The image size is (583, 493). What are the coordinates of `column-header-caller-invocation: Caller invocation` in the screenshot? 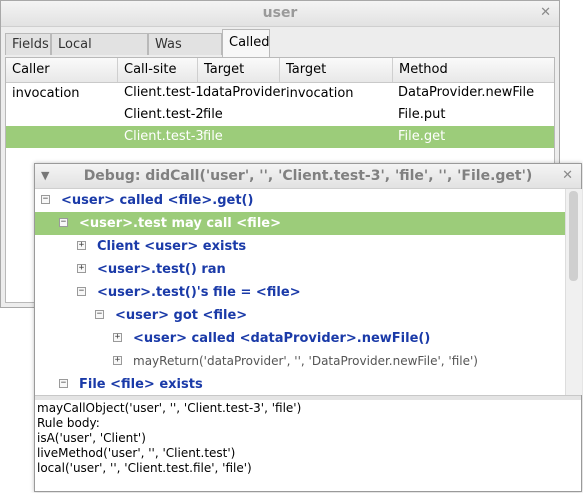 It's located at (62, 79).